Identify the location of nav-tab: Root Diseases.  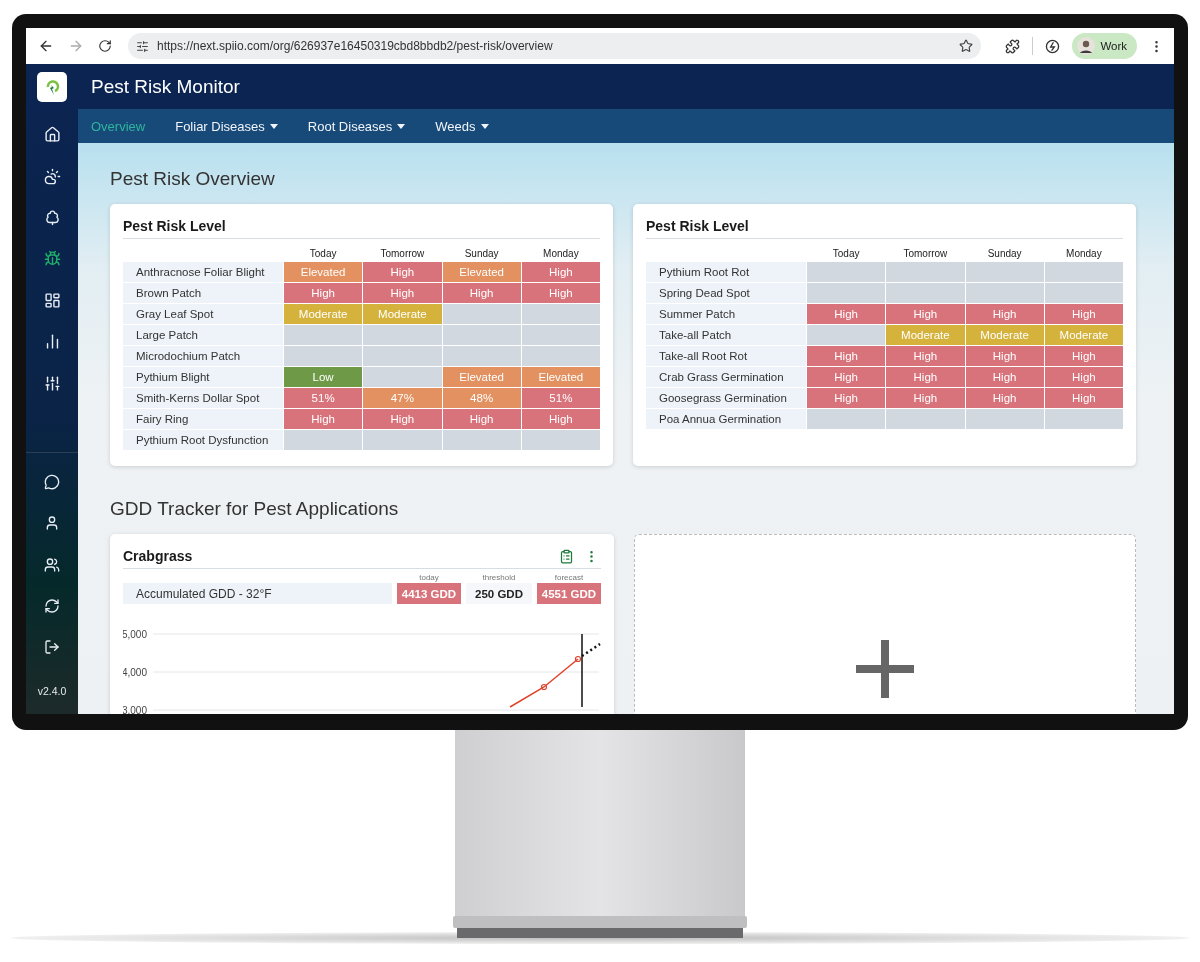
(356, 126).